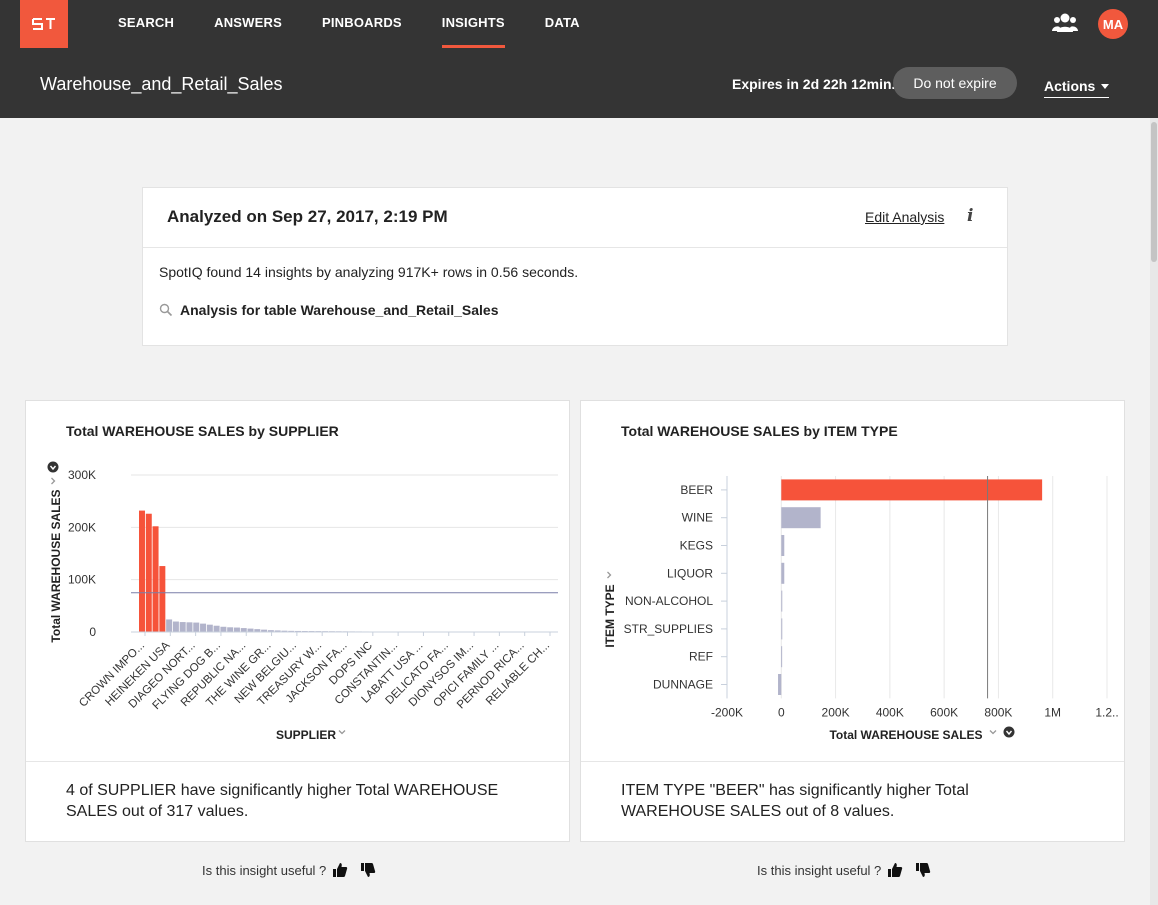 The image size is (1158, 905). What do you see at coordinates (82, 475) in the screenshot?
I see `y-tick-label: 300K` at bounding box center [82, 475].